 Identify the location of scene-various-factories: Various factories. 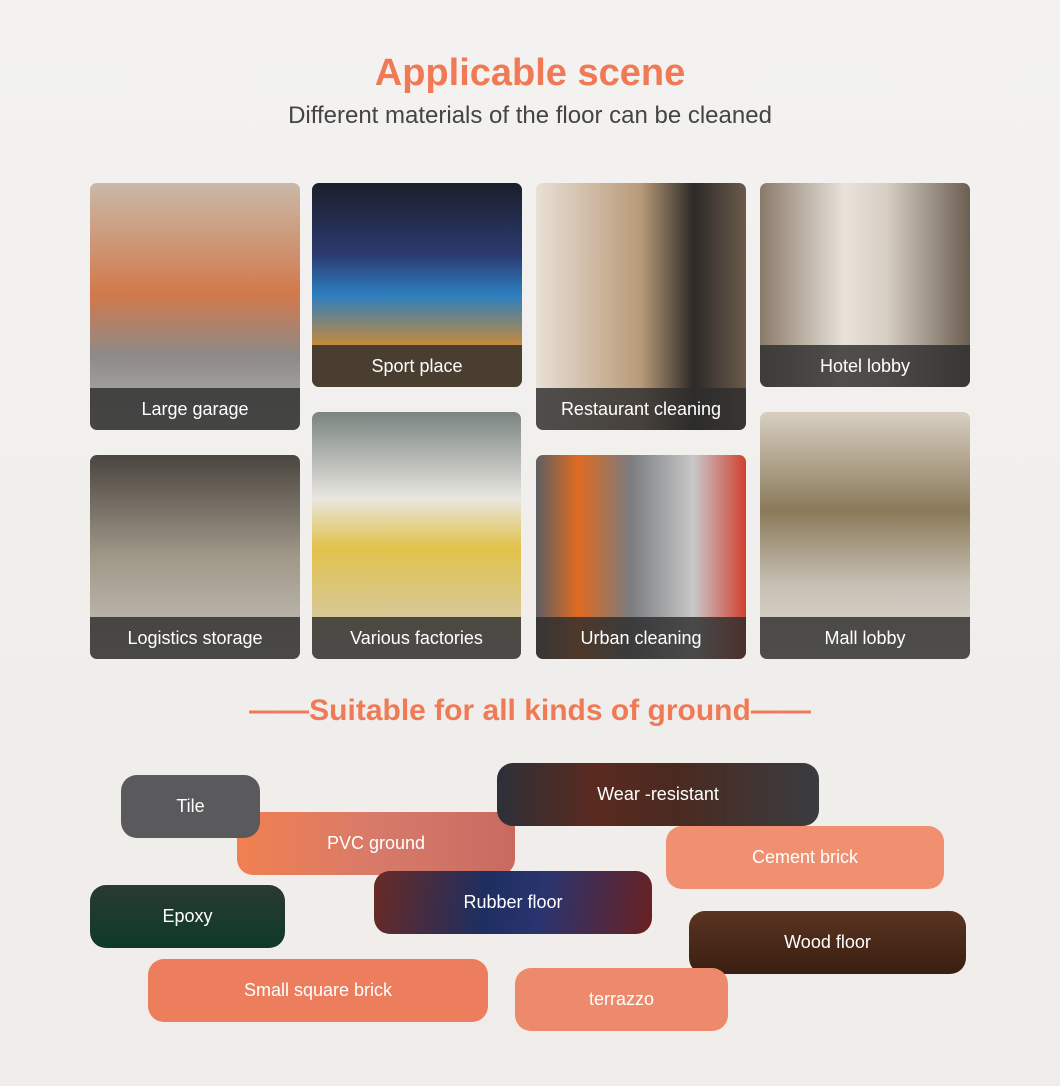
(416, 535).